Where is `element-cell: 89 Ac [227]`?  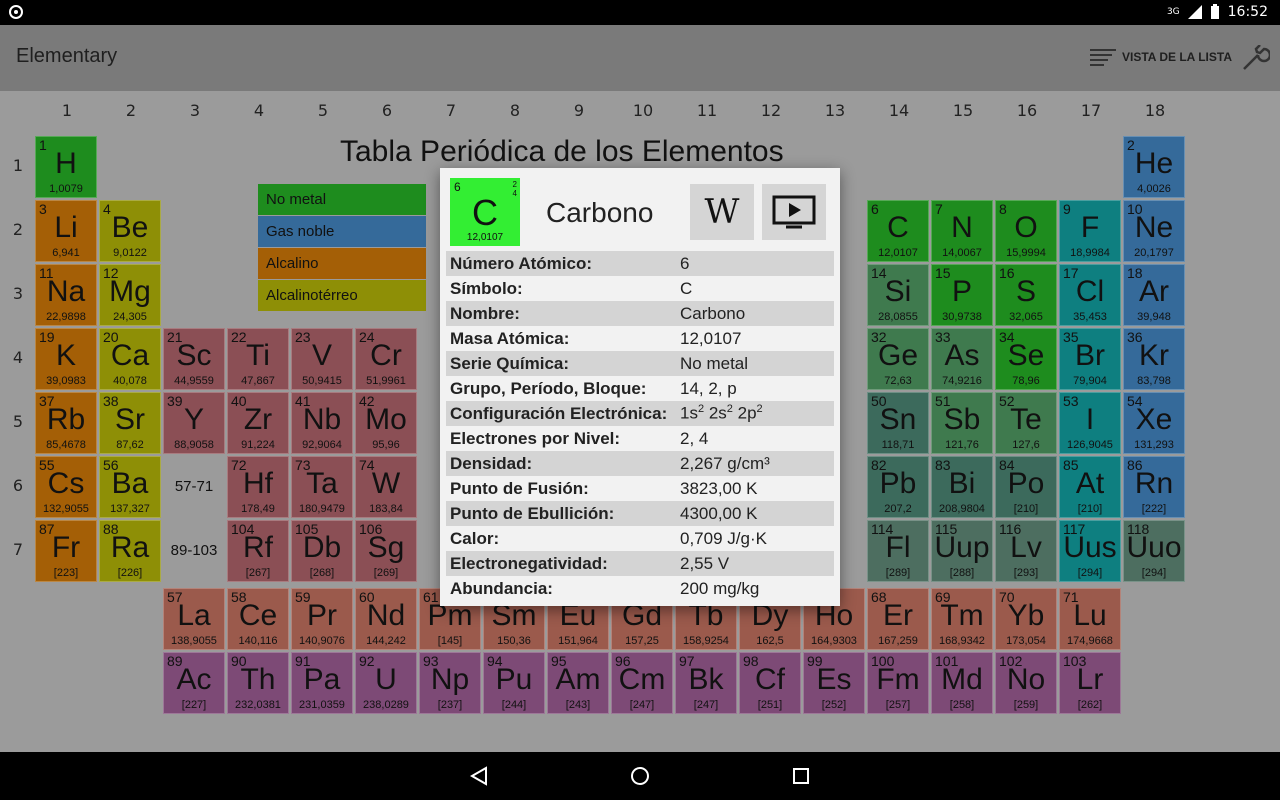
element-cell: 89 Ac [227] is located at coordinates (194, 683).